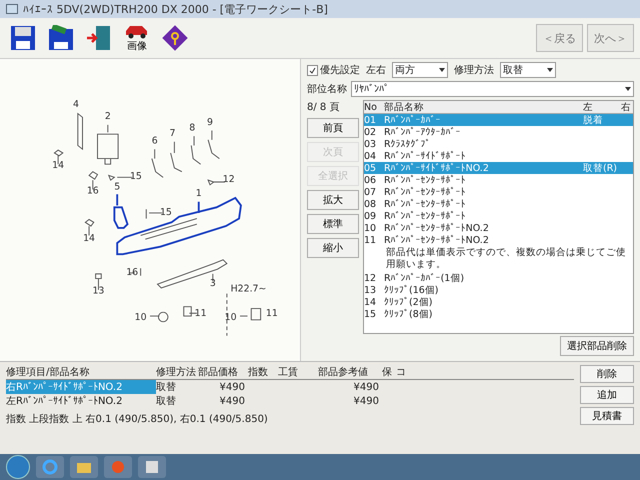  What do you see at coordinates (498, 290) in the screenshot?
I see `parts-list-row: 13 ｸﾘｯﾌﾟ(16個)` at bounding box center [498, 290].